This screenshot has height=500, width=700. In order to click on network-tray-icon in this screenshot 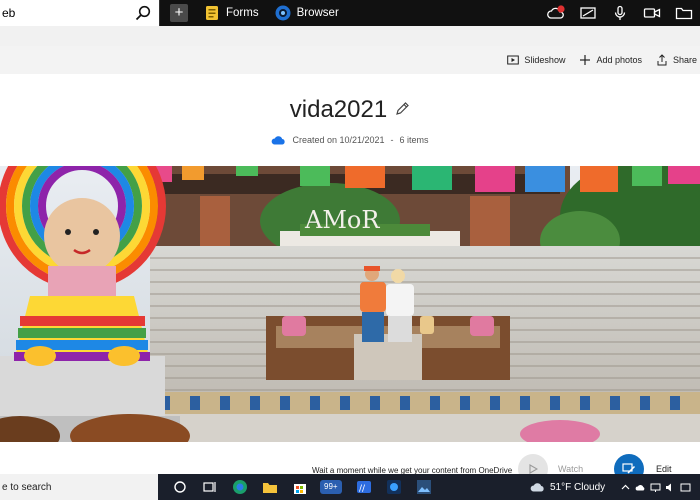, I will do `click(655, 487)`.